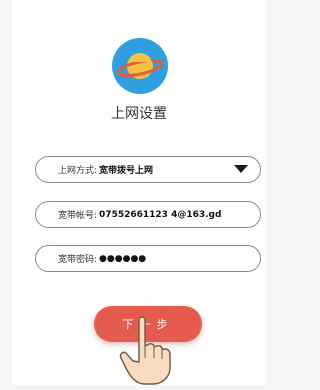 This screenshot has width=320, height=390. I want to click on broadband-password-value: ●●●●●●, so click(123, 258).